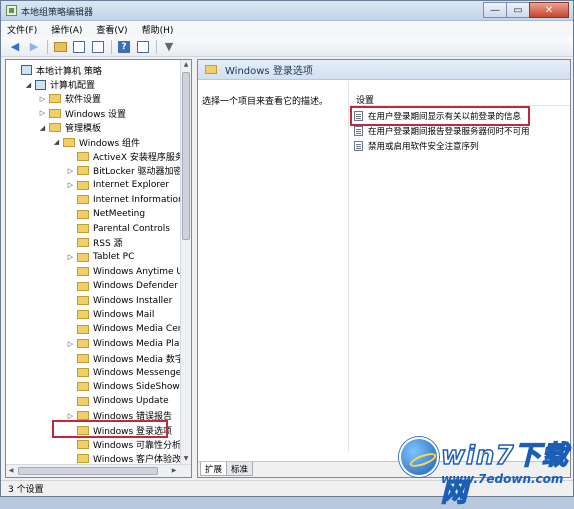  I want to click on tab-extended: 扩展, so click(214, 469).